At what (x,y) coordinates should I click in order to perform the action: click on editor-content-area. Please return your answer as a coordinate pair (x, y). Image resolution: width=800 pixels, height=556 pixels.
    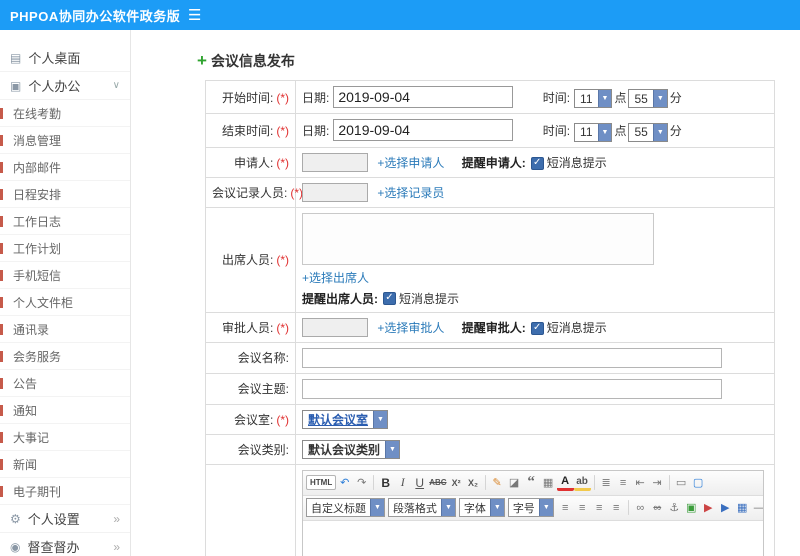
    Looking at the image, I should click on (533, 538).